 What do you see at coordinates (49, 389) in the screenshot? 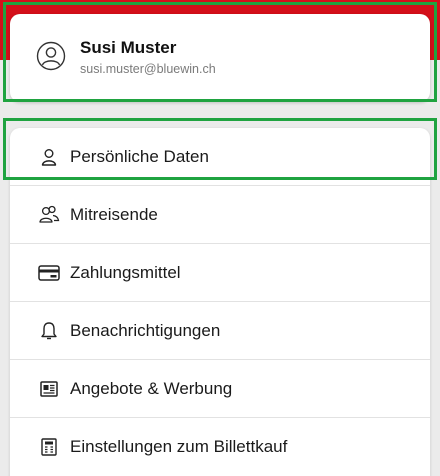
I see `newspaper-icon` at bounding box center [49, 389].